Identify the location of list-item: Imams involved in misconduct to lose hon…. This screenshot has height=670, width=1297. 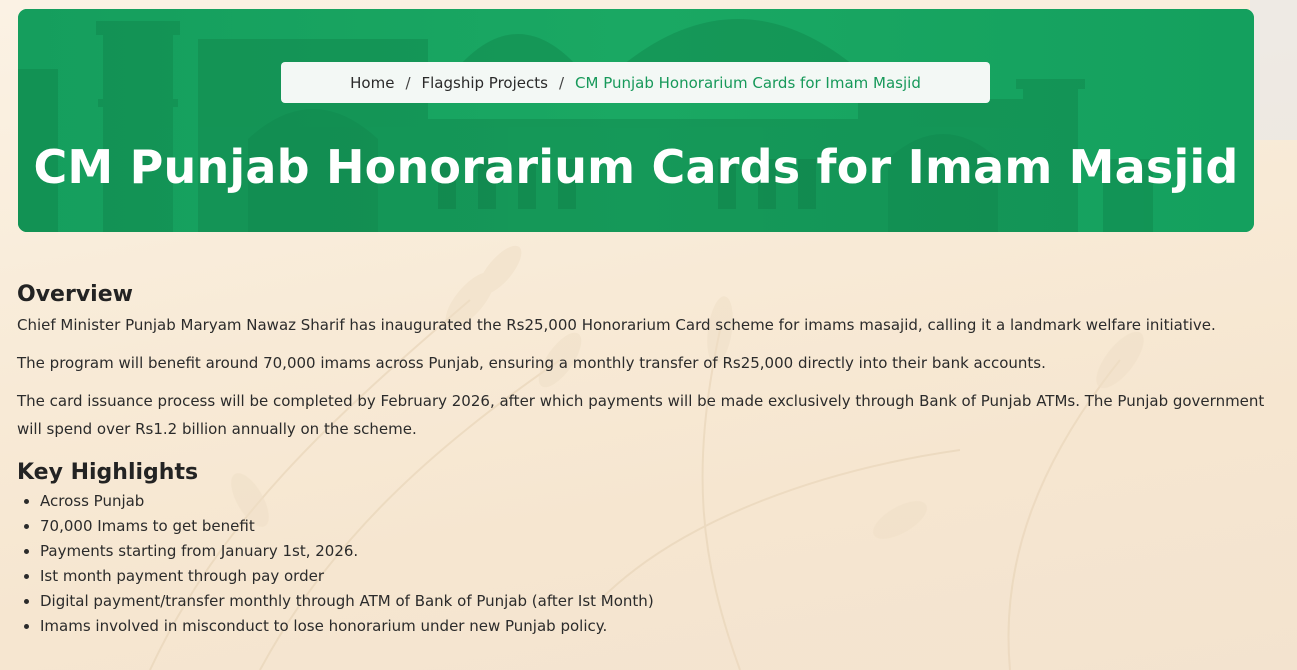
(656, 626).